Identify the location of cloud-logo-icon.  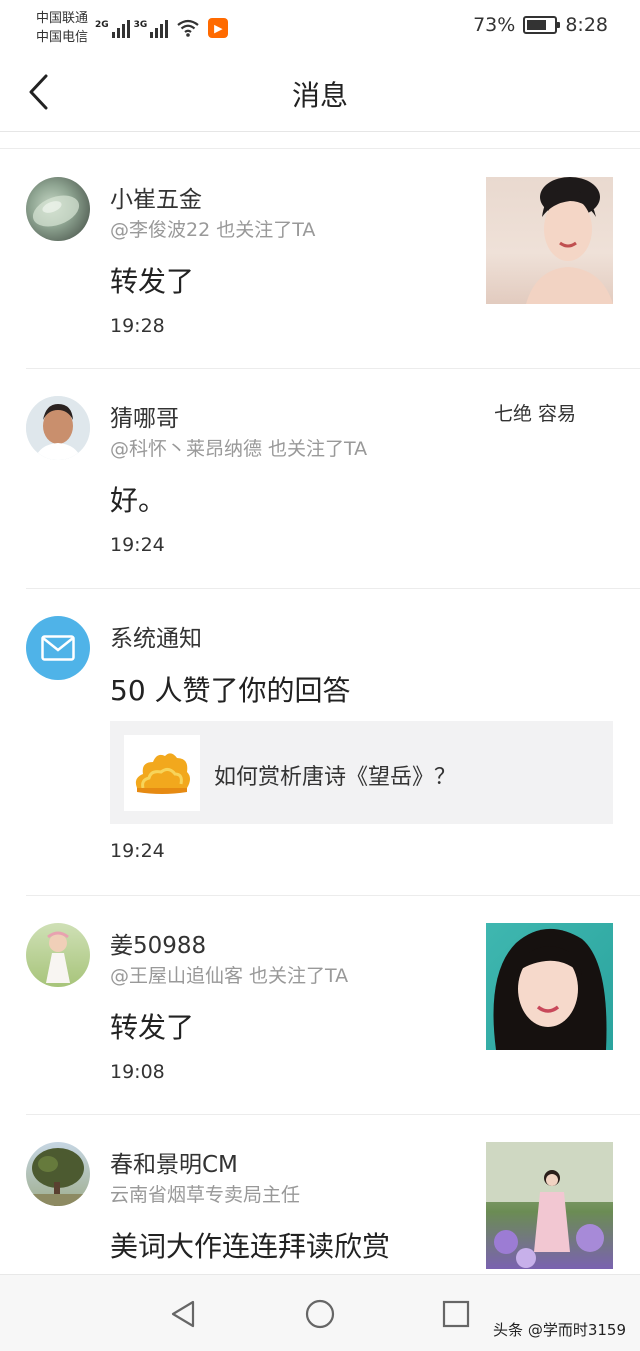
(162, 773).